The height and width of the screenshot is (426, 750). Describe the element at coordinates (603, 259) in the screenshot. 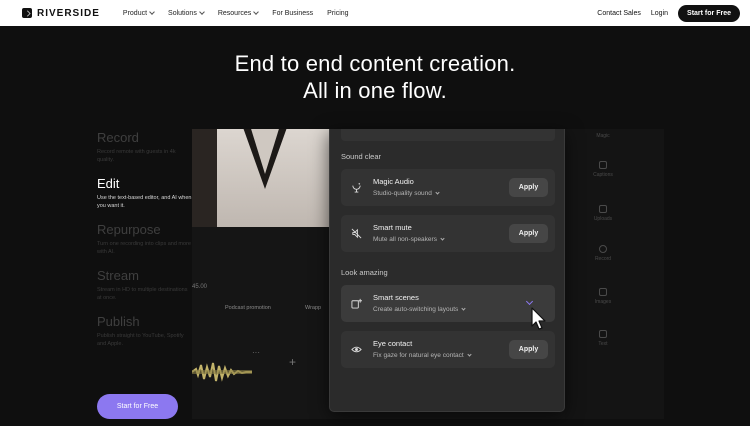

I see `tool-label: Record` at that location.